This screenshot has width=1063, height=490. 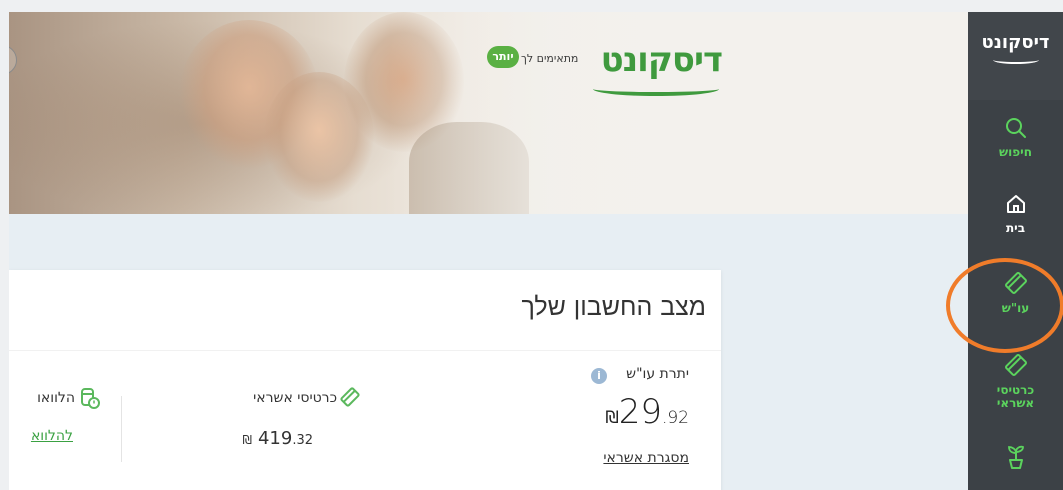 What do you see at coordinates (657, 374) in the screenshot?
I see `balance-label: יתרת עו"ש` at bounding box center [657, 374].